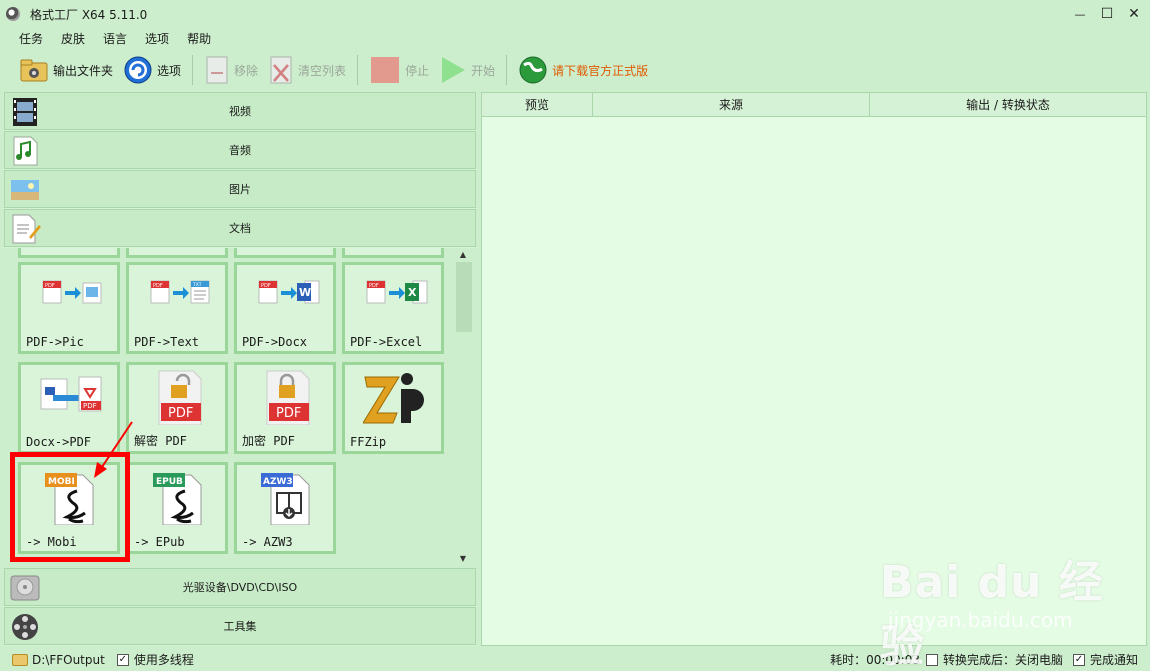 The image size is (1150, 671). What do you see at coordinates (1080, 14) in the screenshot?
I see `minimize-button: —` at bounding box center [1080, 14].